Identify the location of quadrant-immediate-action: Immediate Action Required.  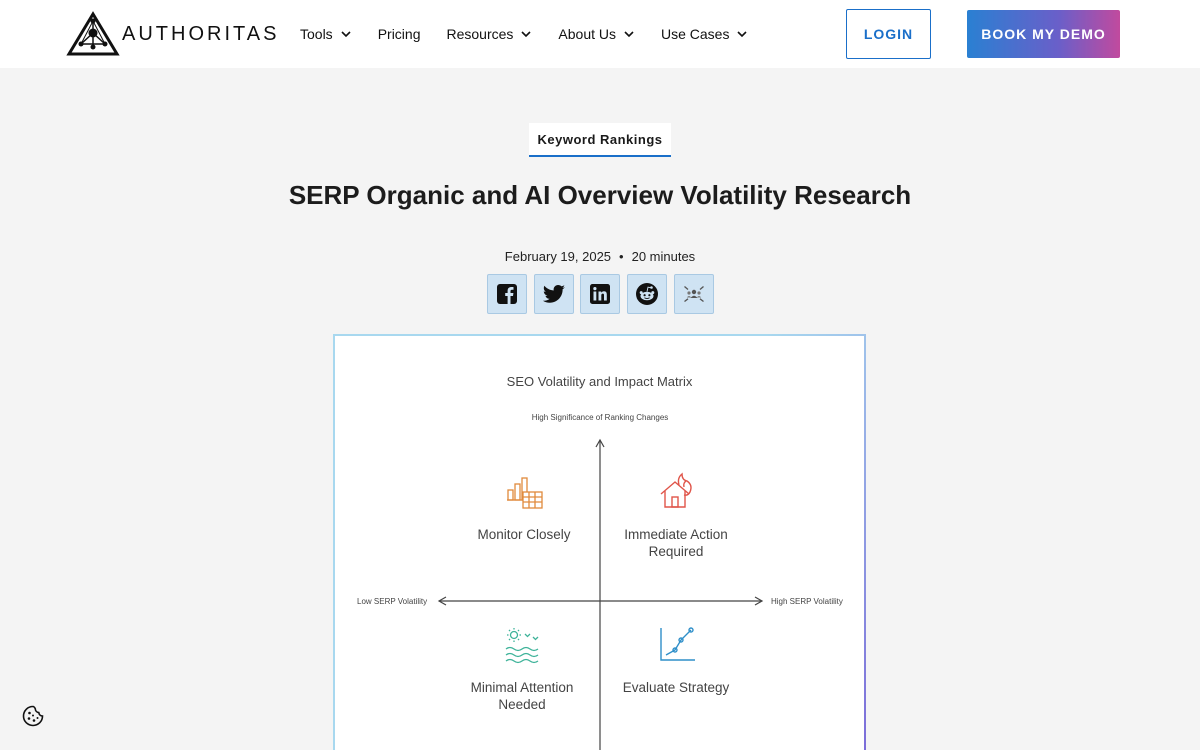
(676, 543).